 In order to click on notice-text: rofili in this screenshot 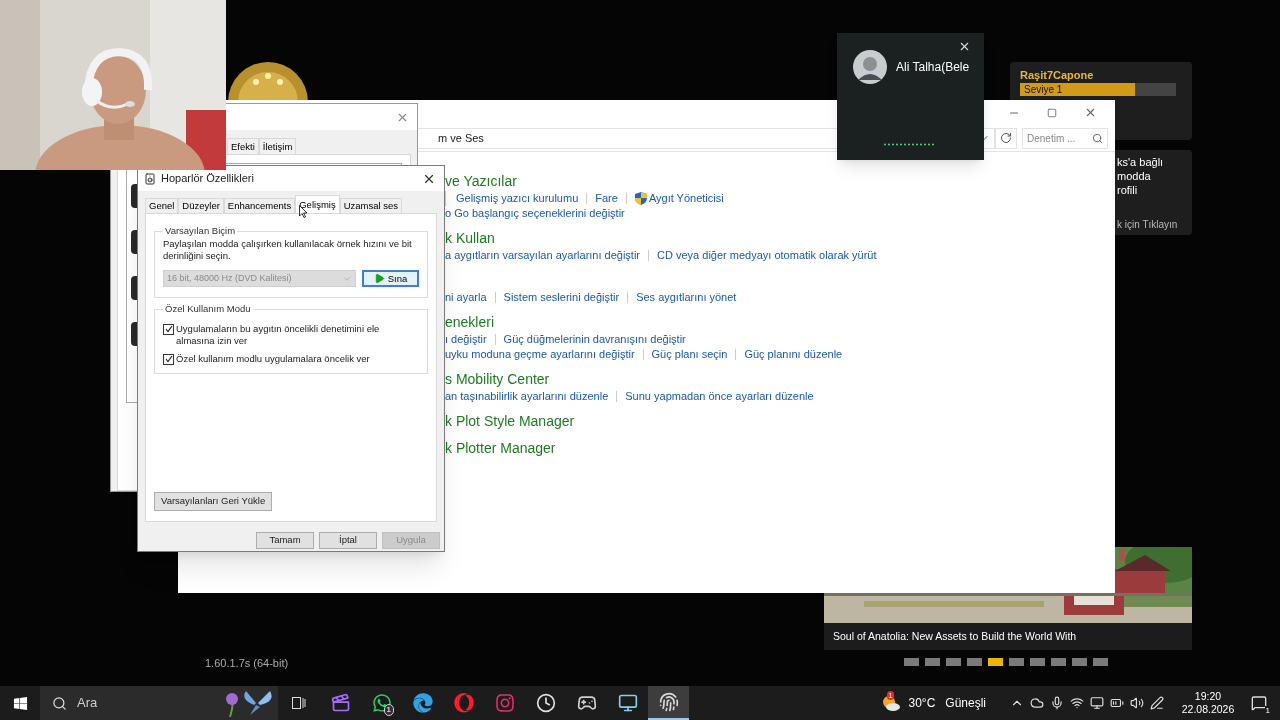, I will do `click(1128, 190)`.